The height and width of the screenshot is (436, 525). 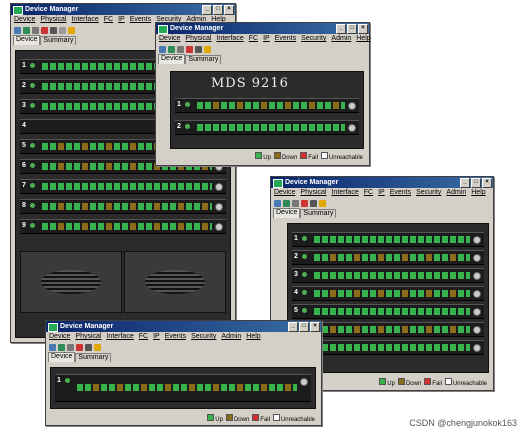 I want to click on print-icon, so click(x=62, y=30).